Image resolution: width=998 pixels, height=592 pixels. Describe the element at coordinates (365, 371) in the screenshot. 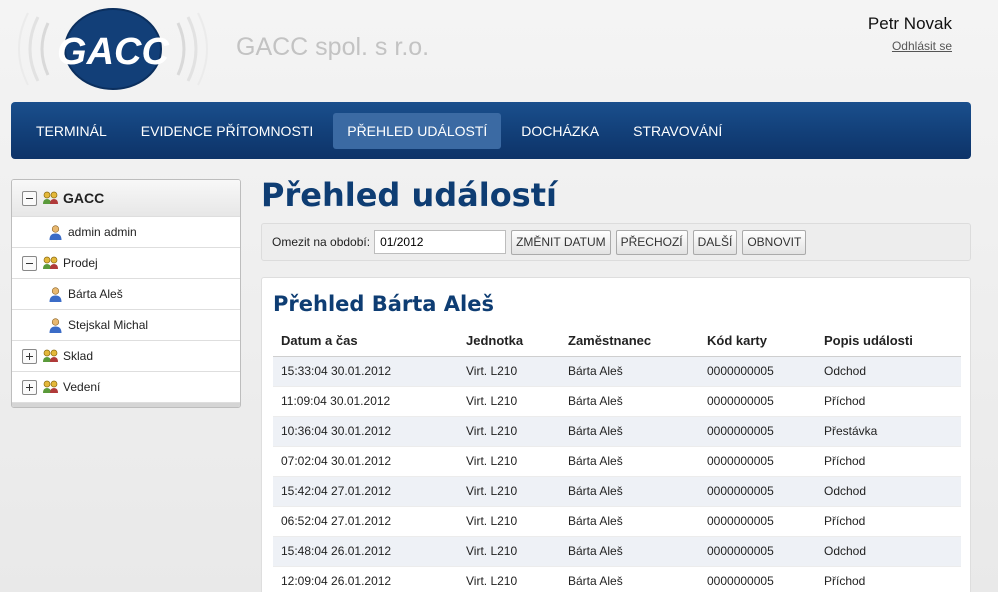

I see `cell-datetime: 15:33:04 30.01.2012` at that location.